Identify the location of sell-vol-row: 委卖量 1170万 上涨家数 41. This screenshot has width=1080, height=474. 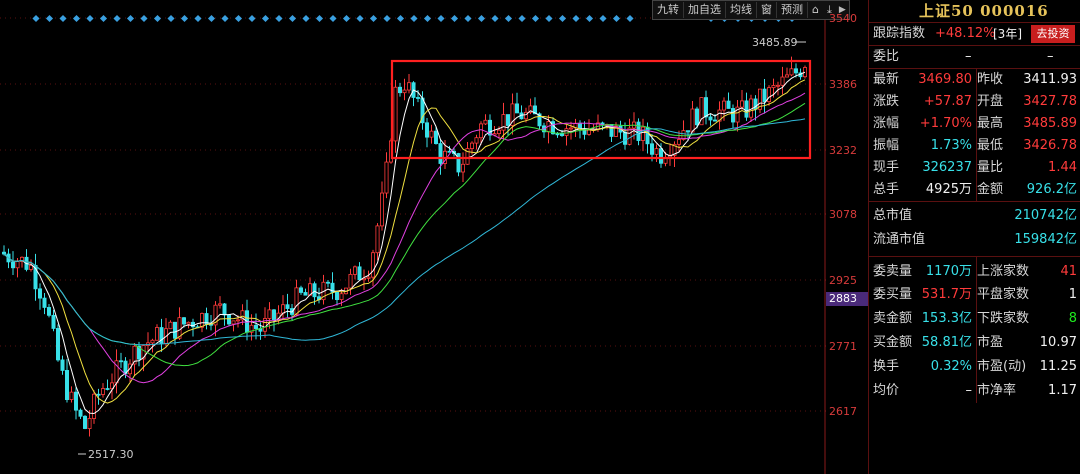
(974, 272).